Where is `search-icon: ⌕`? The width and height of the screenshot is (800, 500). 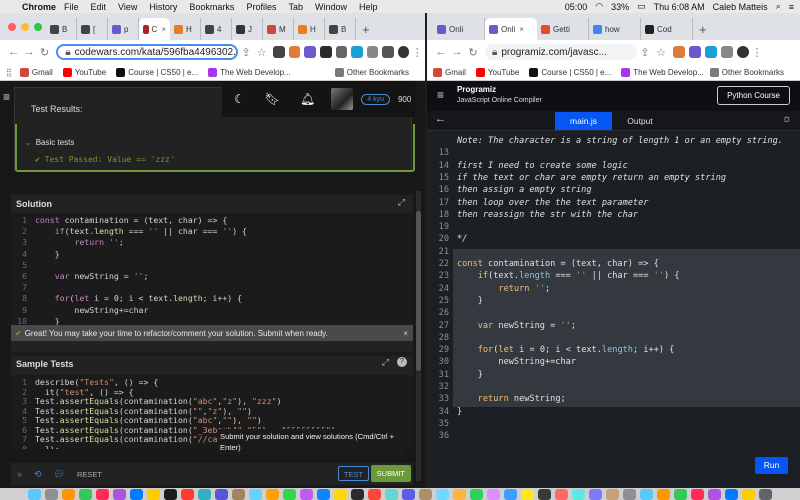 search-icon: ⌕ is located at coordinates (778, 6).